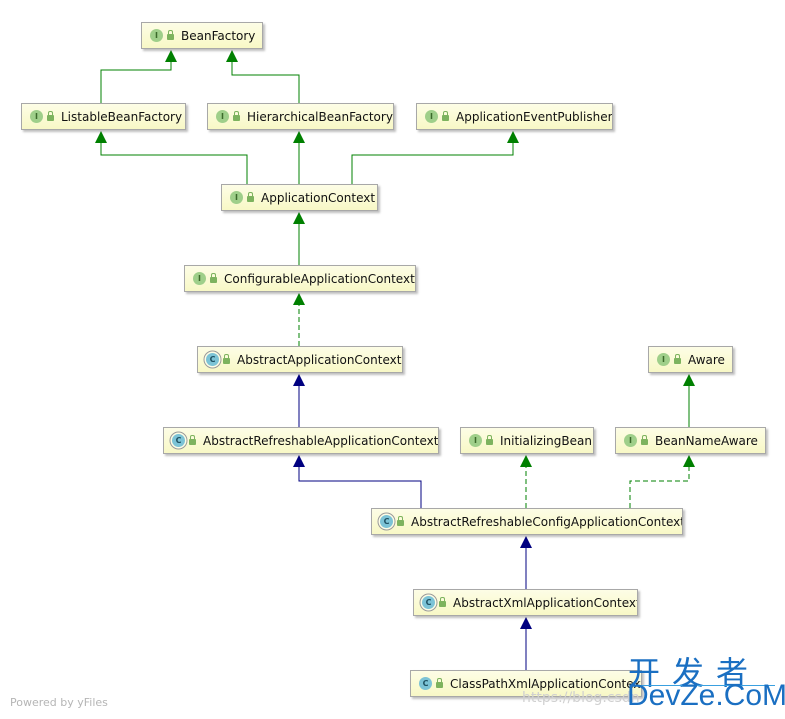  I want to click on node-abstractctx: C AbstractApplicationContext, so click(300, 359).